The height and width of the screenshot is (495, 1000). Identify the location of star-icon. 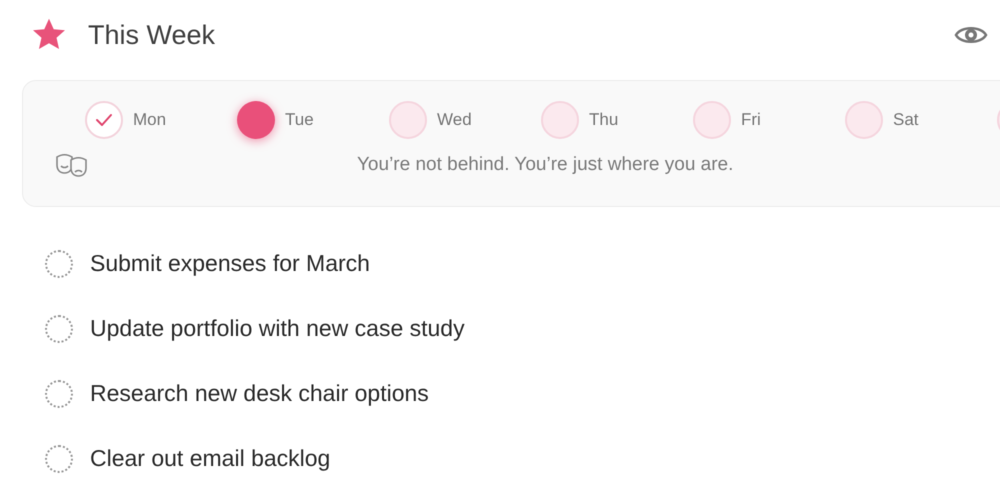
(49, 35).